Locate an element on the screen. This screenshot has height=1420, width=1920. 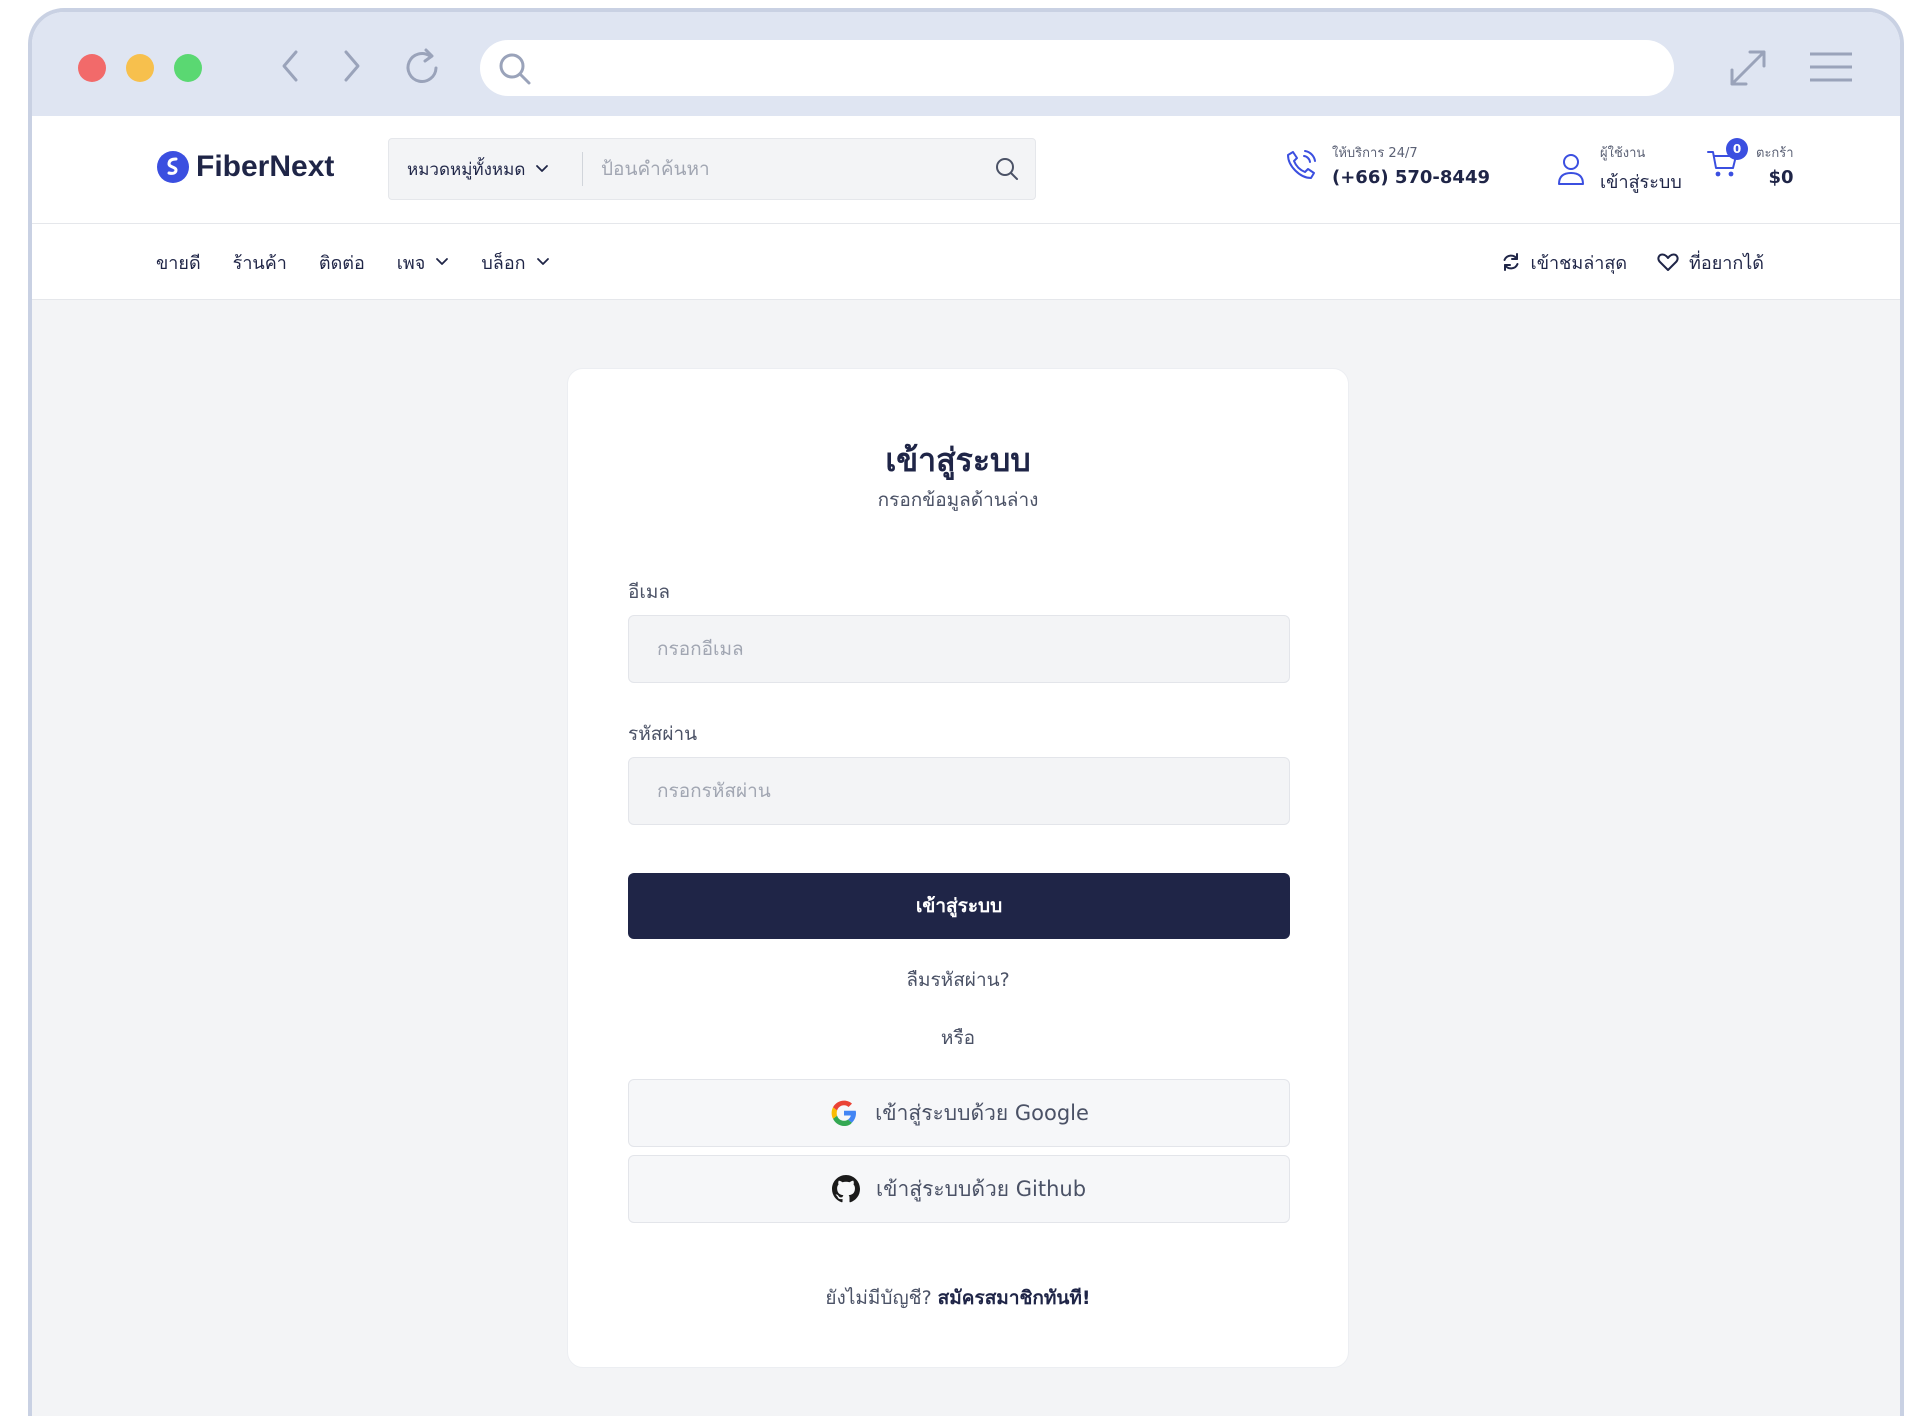
cart-label: ตะกร้า is located at coordinates (1775, 153).